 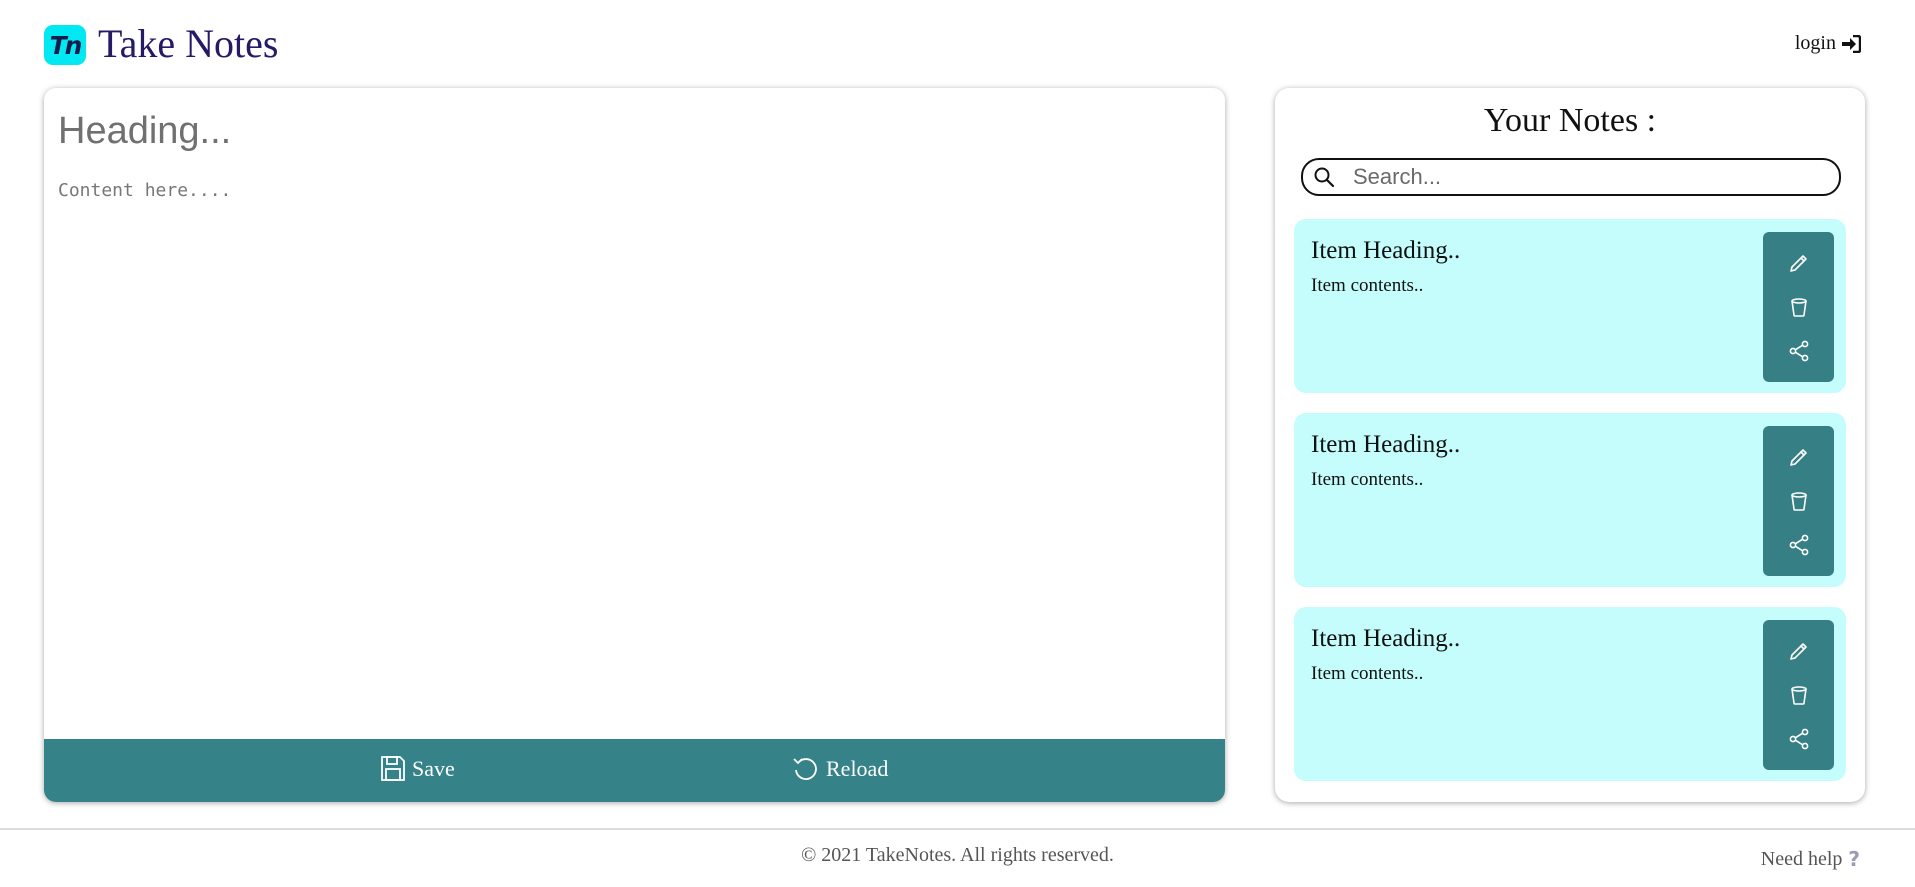 I want to click on sign-in-icon, so click(x=1851, y=43).